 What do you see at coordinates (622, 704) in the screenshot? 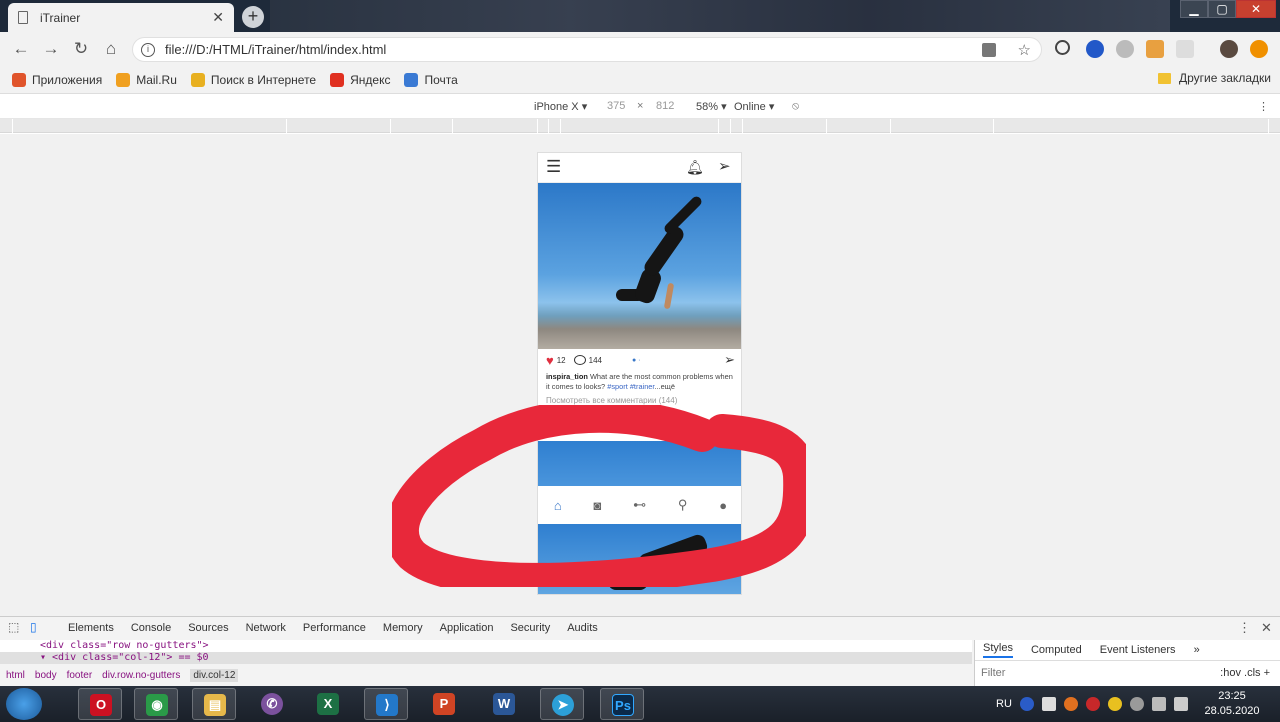
I see `taskbar-photoshop: Ps` at bounding box center [622, 704].